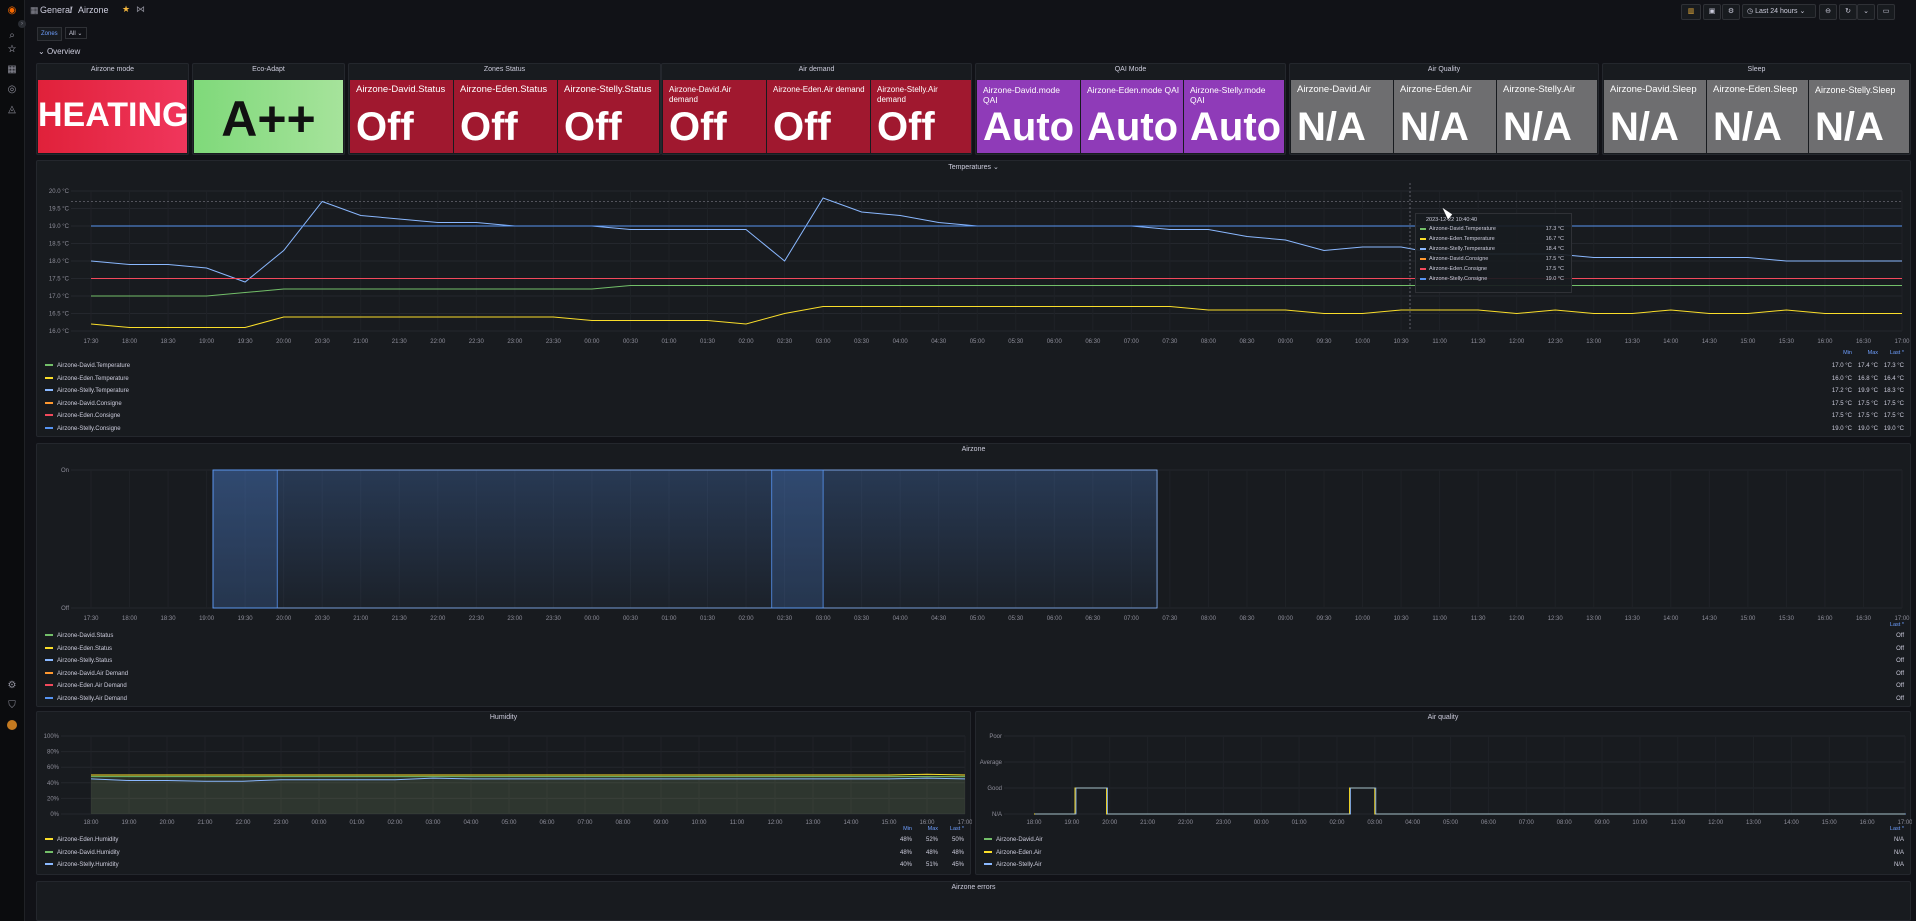  Describe the element at coordinates (1363, 619) in the screenshot. I see `x-tick-label: 10:00` at that location.